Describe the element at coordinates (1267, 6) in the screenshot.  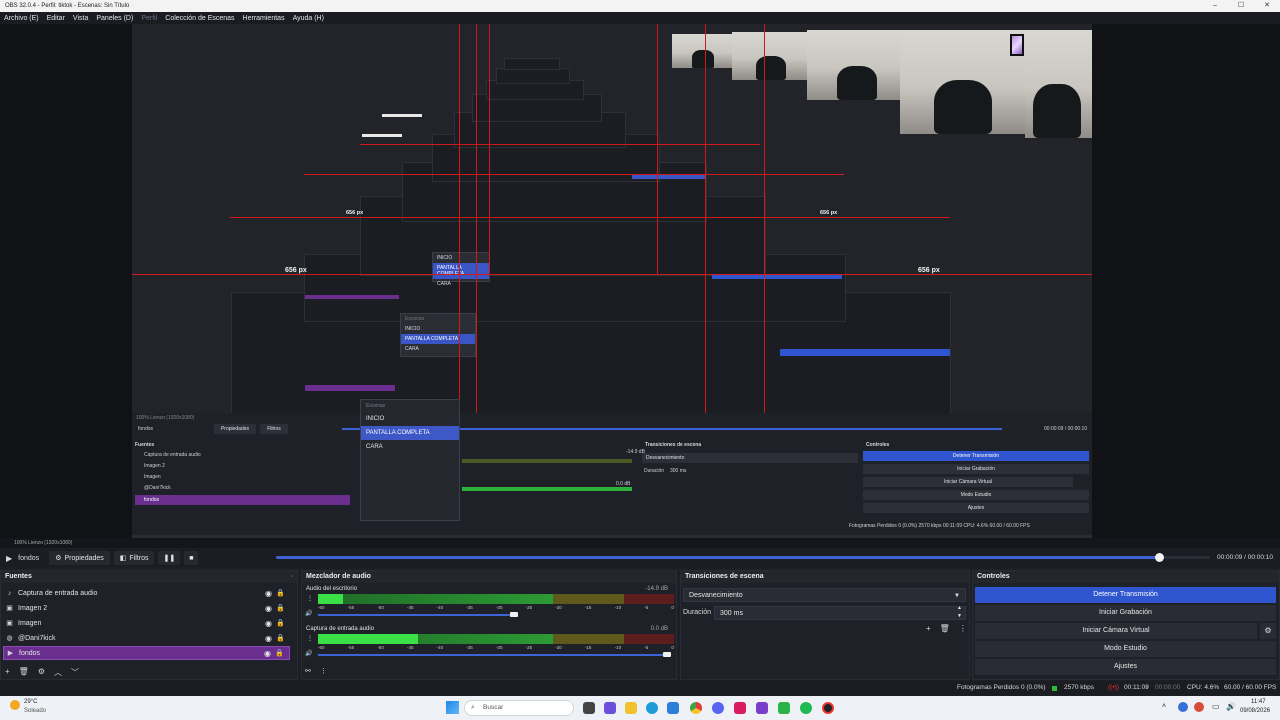
I see `close-button: ✕` at that location.